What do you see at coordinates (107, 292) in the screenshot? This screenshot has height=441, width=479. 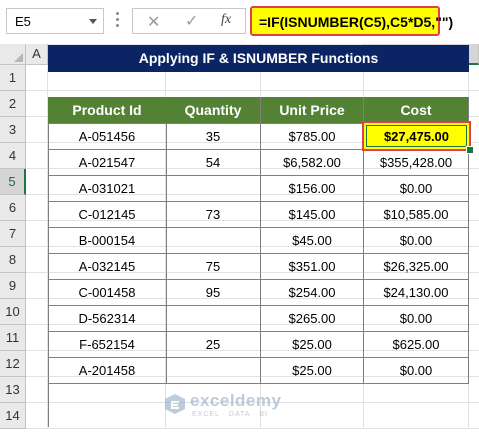 I see `product-id-cell: C-001458` at bounding box center [107, 292].